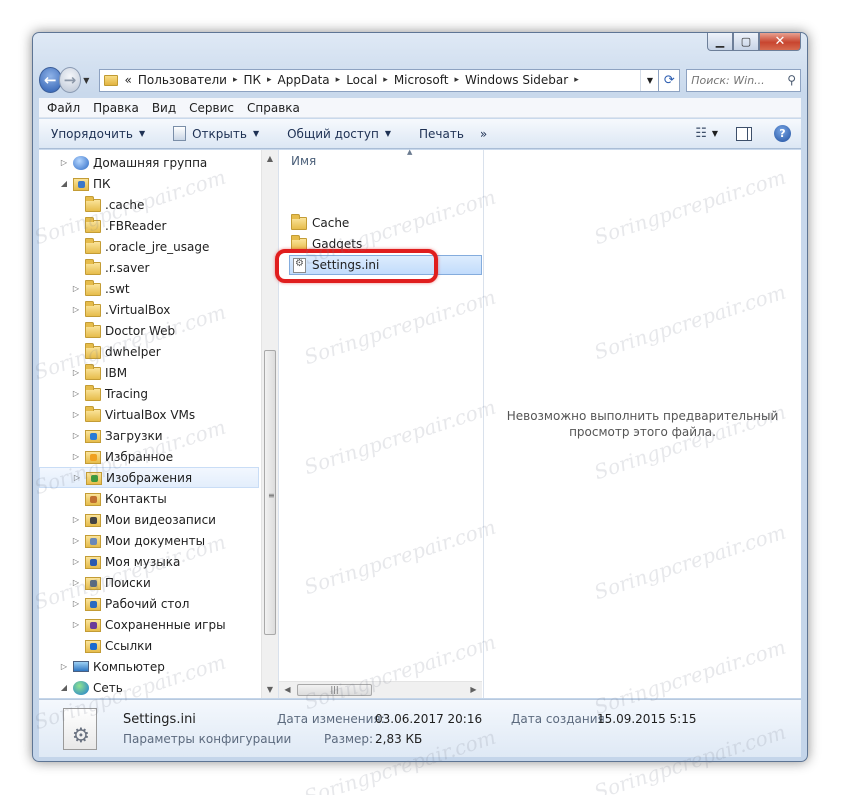  I want to click on tree-item-label: Сохраненные игры, so click(165, 624).